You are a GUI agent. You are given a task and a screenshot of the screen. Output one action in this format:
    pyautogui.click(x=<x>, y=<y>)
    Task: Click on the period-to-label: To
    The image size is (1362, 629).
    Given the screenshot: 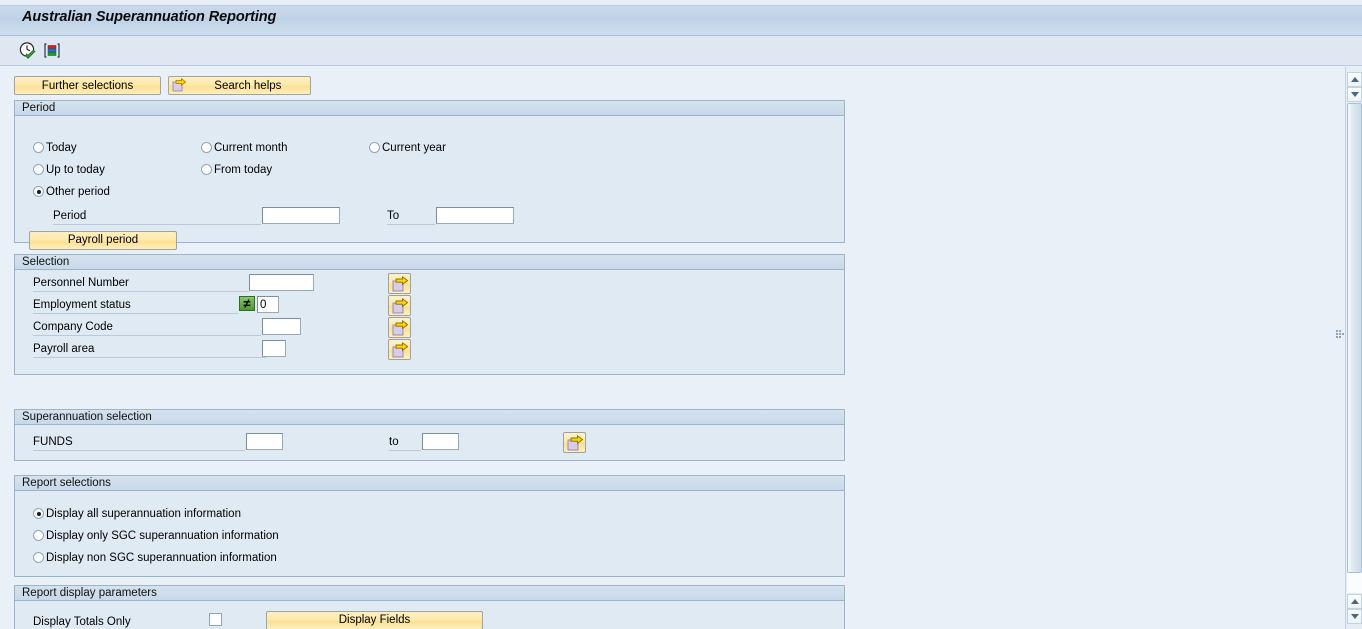 What is the action you would take?
    pyautogui.click(x=393, y=216)
    